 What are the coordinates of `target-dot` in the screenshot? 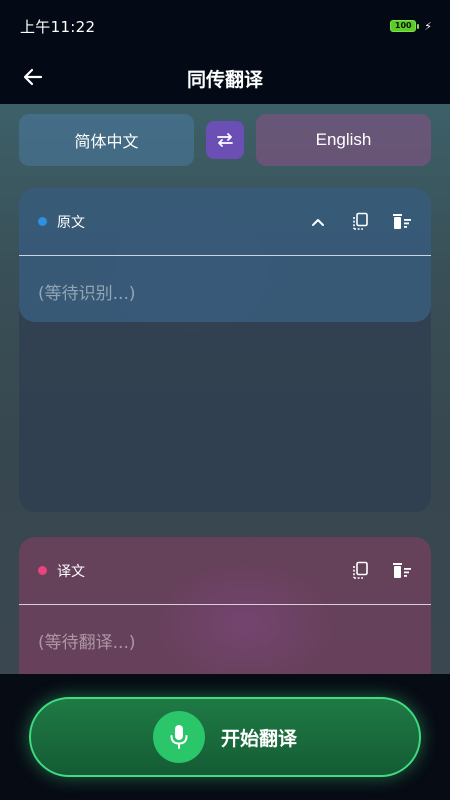 It's located at (42, 570).